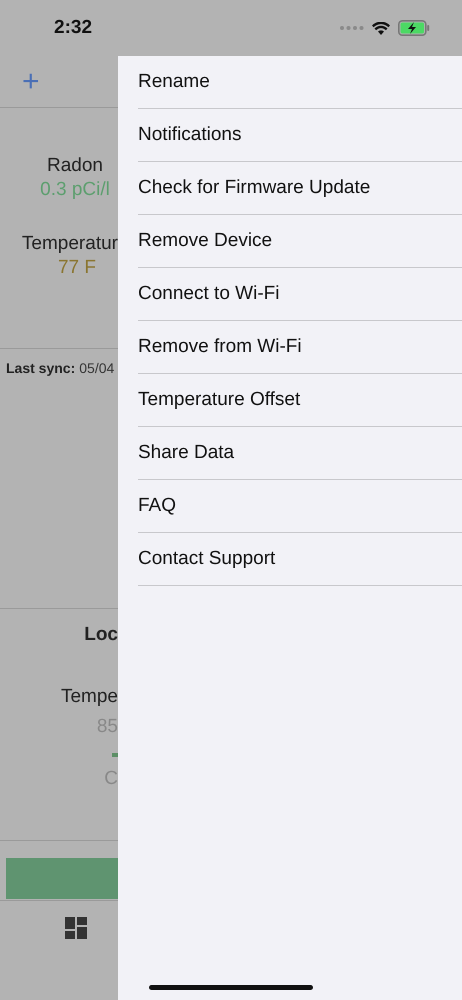 The image size is (462, 1000). Describe the element at coordinates (101, 635) in the screenshot. I see `section-title: Loc` at that location.